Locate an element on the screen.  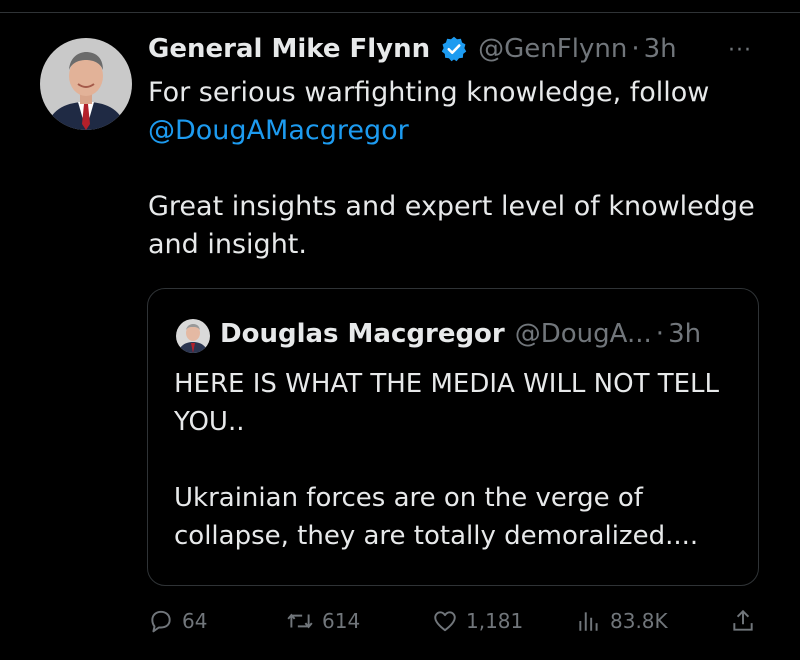
top-divider is located at coordinates (400, 12).